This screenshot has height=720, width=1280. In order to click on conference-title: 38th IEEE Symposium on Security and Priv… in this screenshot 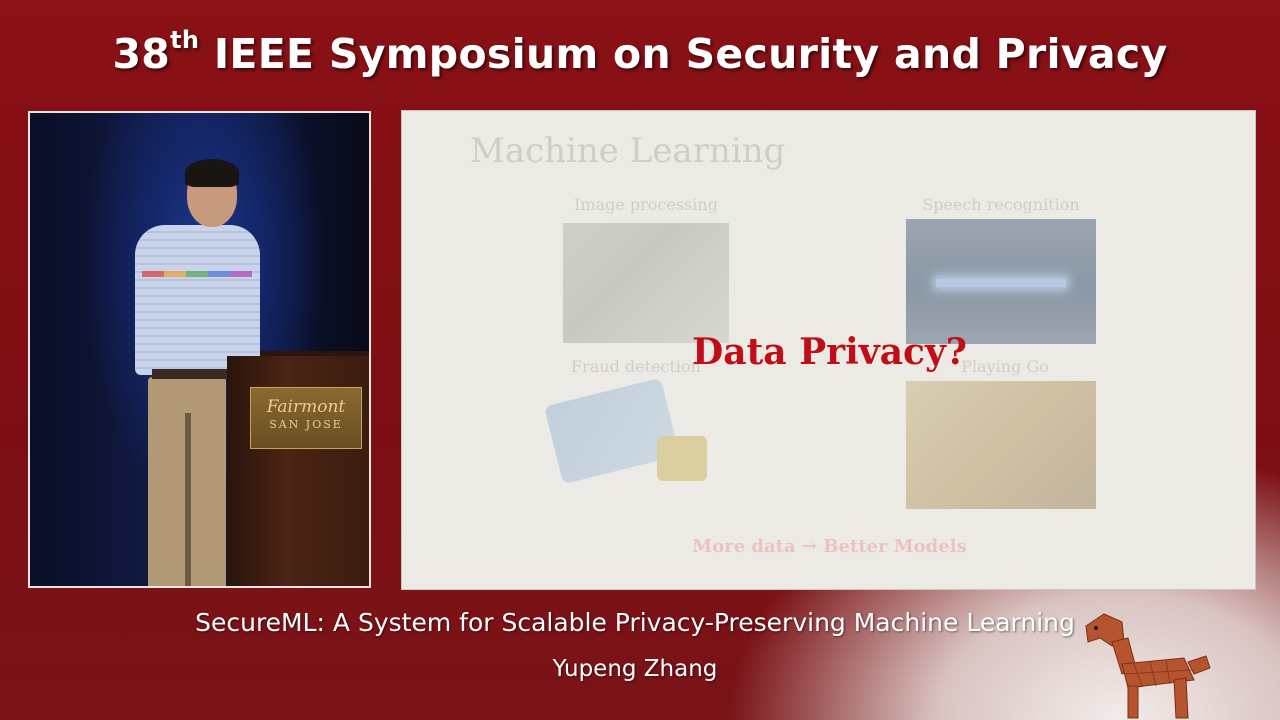, I will do `click(640, 52)`.